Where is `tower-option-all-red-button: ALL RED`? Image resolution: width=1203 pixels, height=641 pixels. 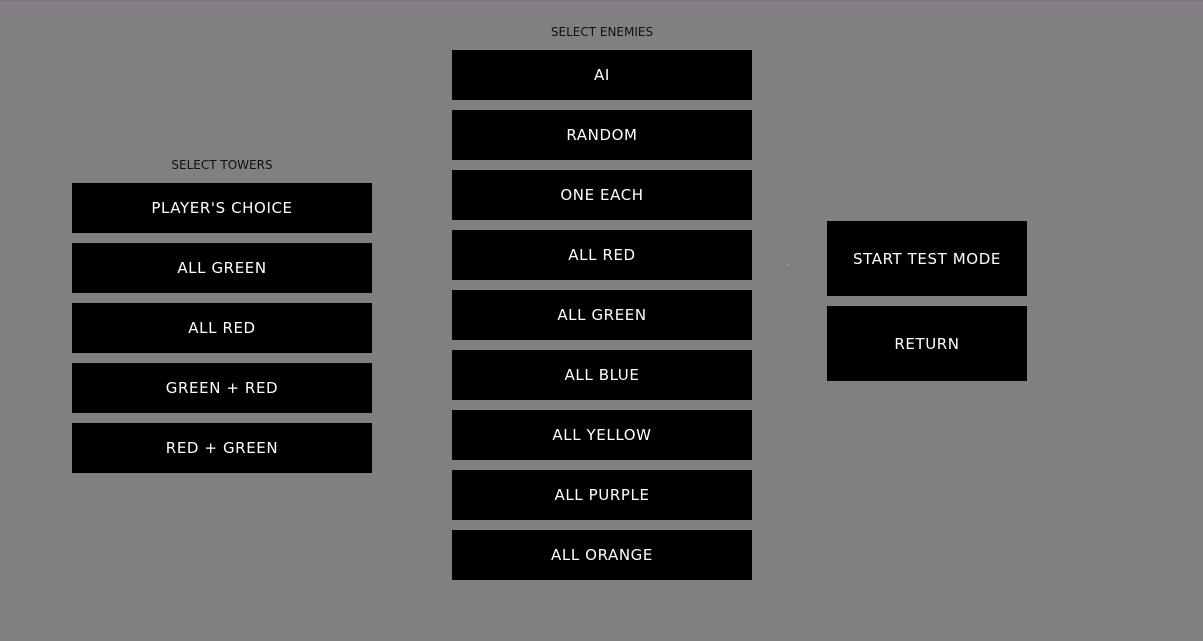
tower-option-all-red-button: ALL RED is located at coordinates (222, 328).